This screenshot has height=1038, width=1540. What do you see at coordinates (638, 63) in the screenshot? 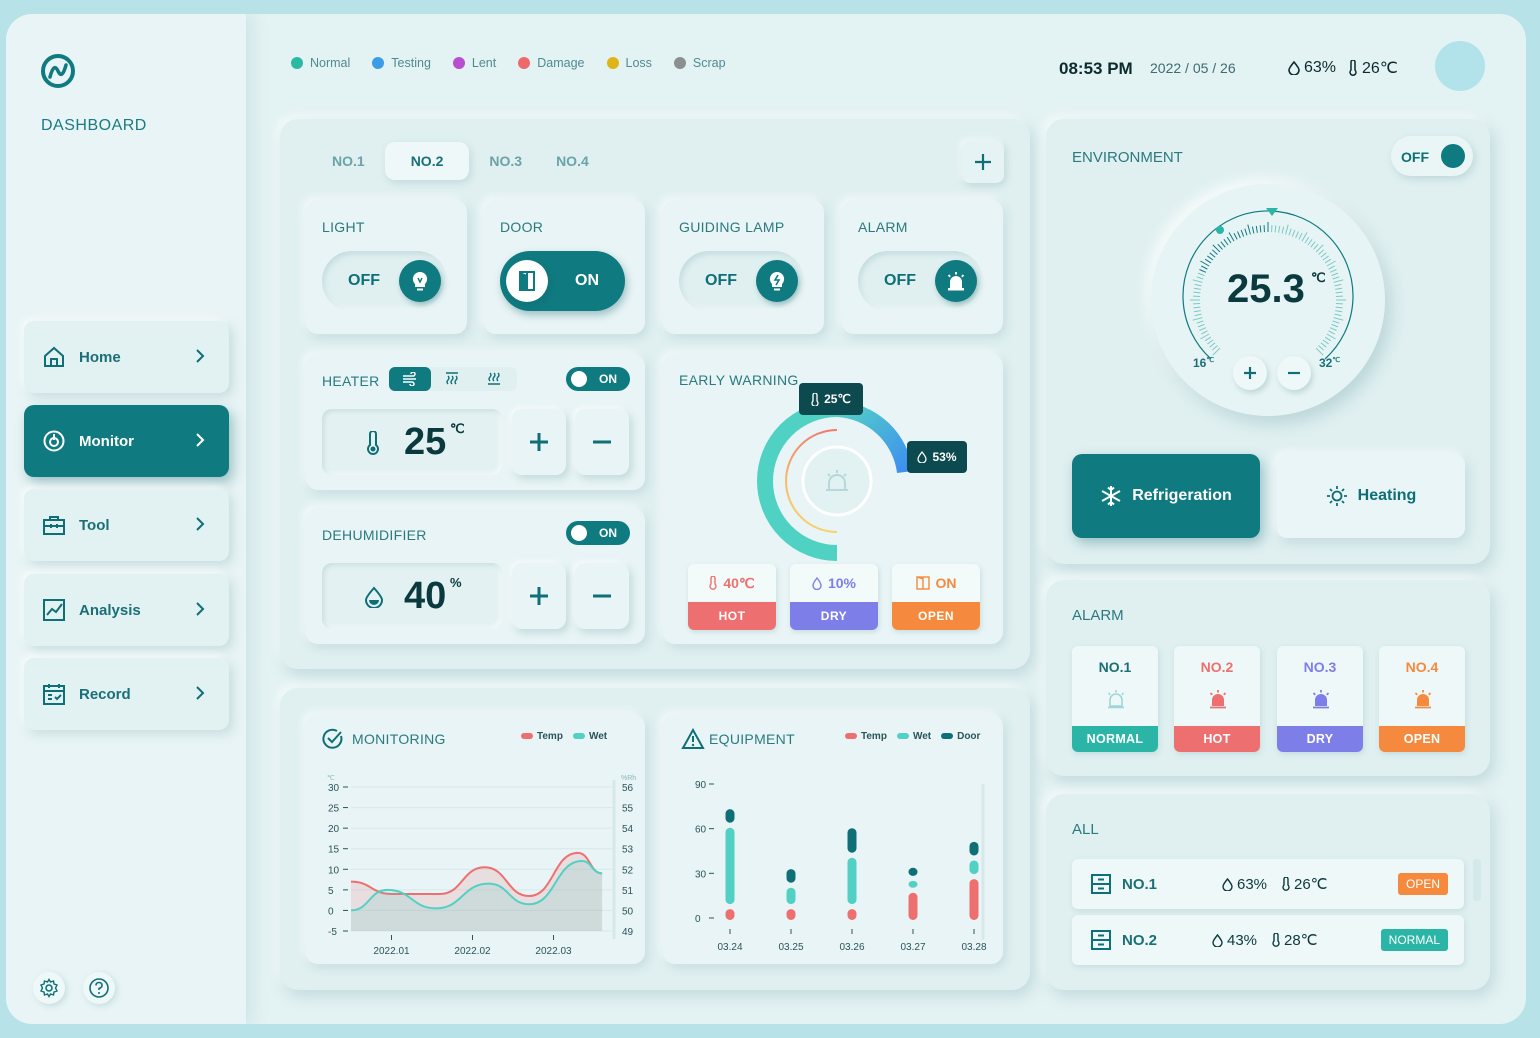
I see `legend-label: Loss` at bounding box center [638, 63].